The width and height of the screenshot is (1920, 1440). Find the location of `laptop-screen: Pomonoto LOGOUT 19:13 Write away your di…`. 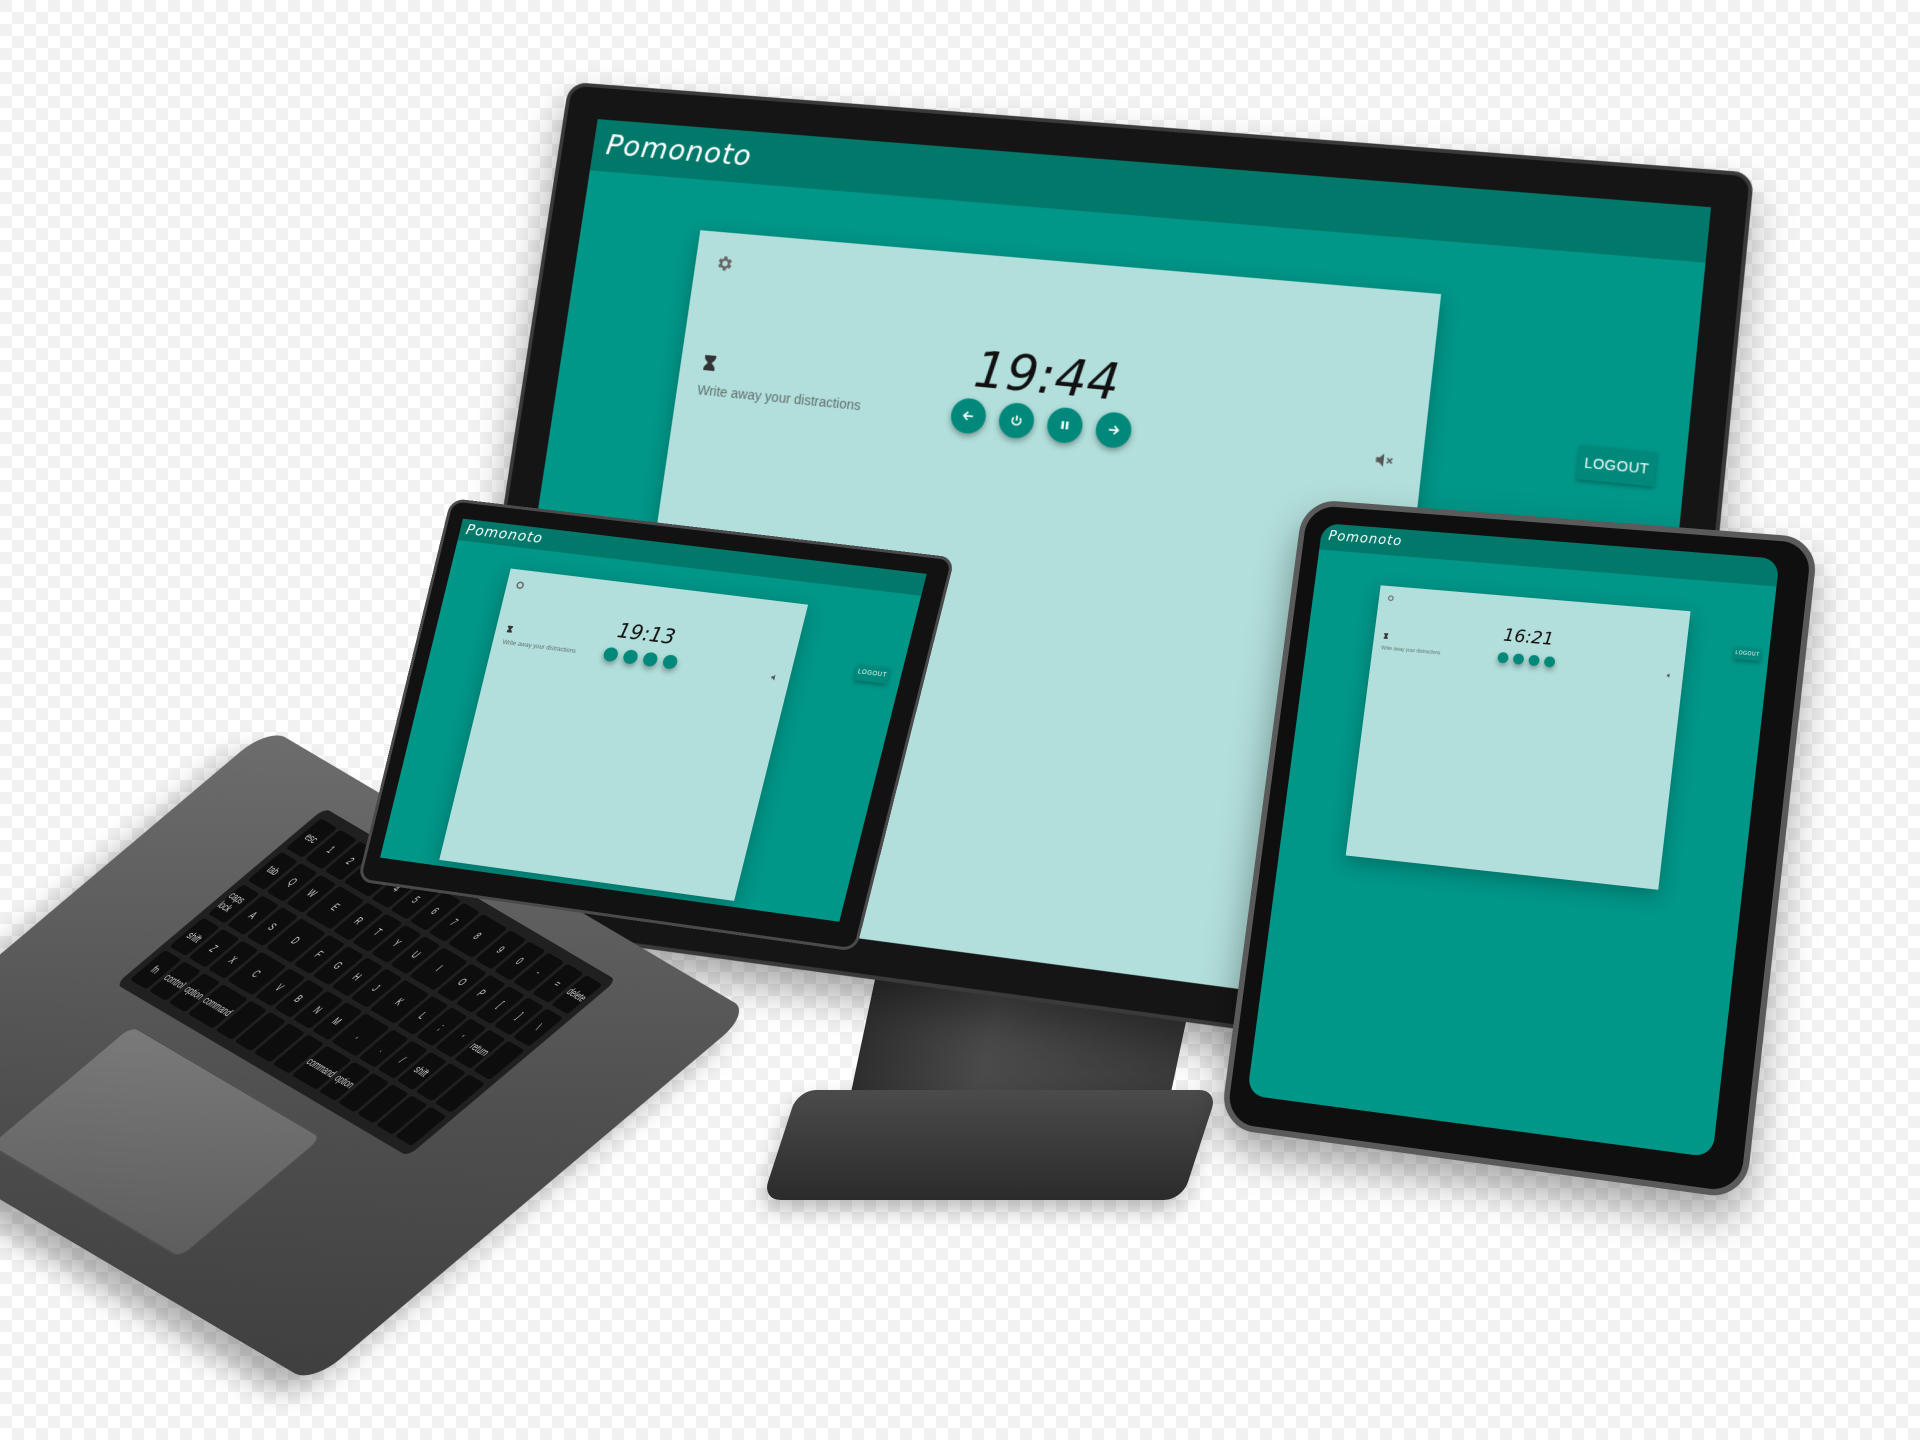

laptop-screen: Pomonoto LOGOUT 19:13 Write away your di… is located at coordinates (653, 720).